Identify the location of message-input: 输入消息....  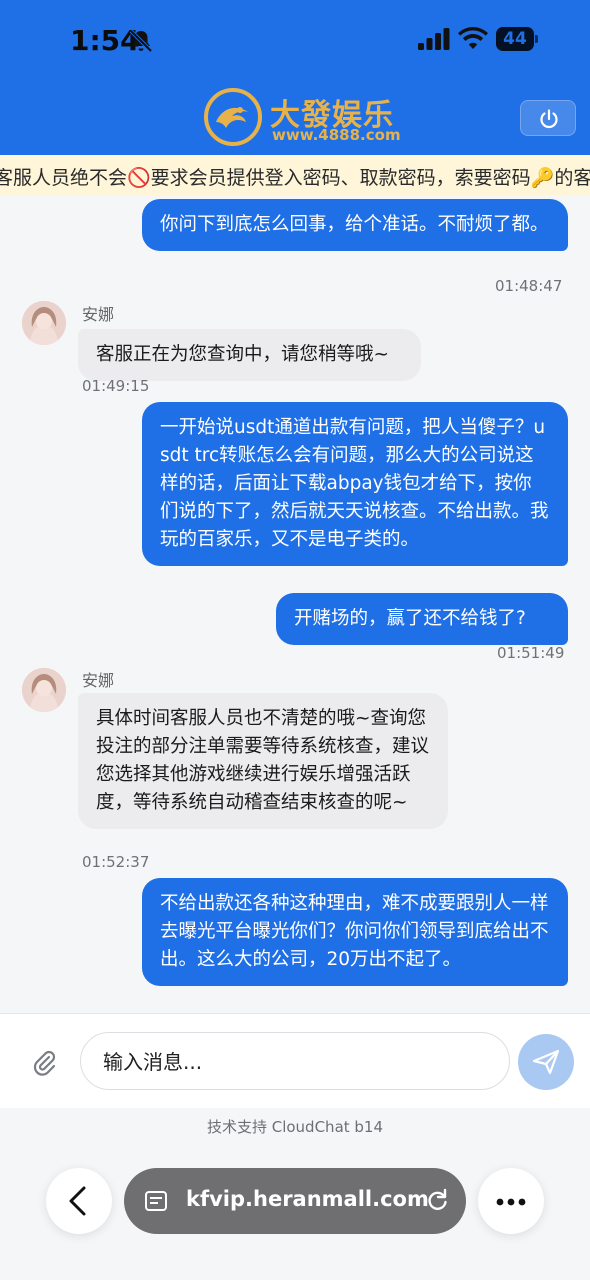
(295, 1061).